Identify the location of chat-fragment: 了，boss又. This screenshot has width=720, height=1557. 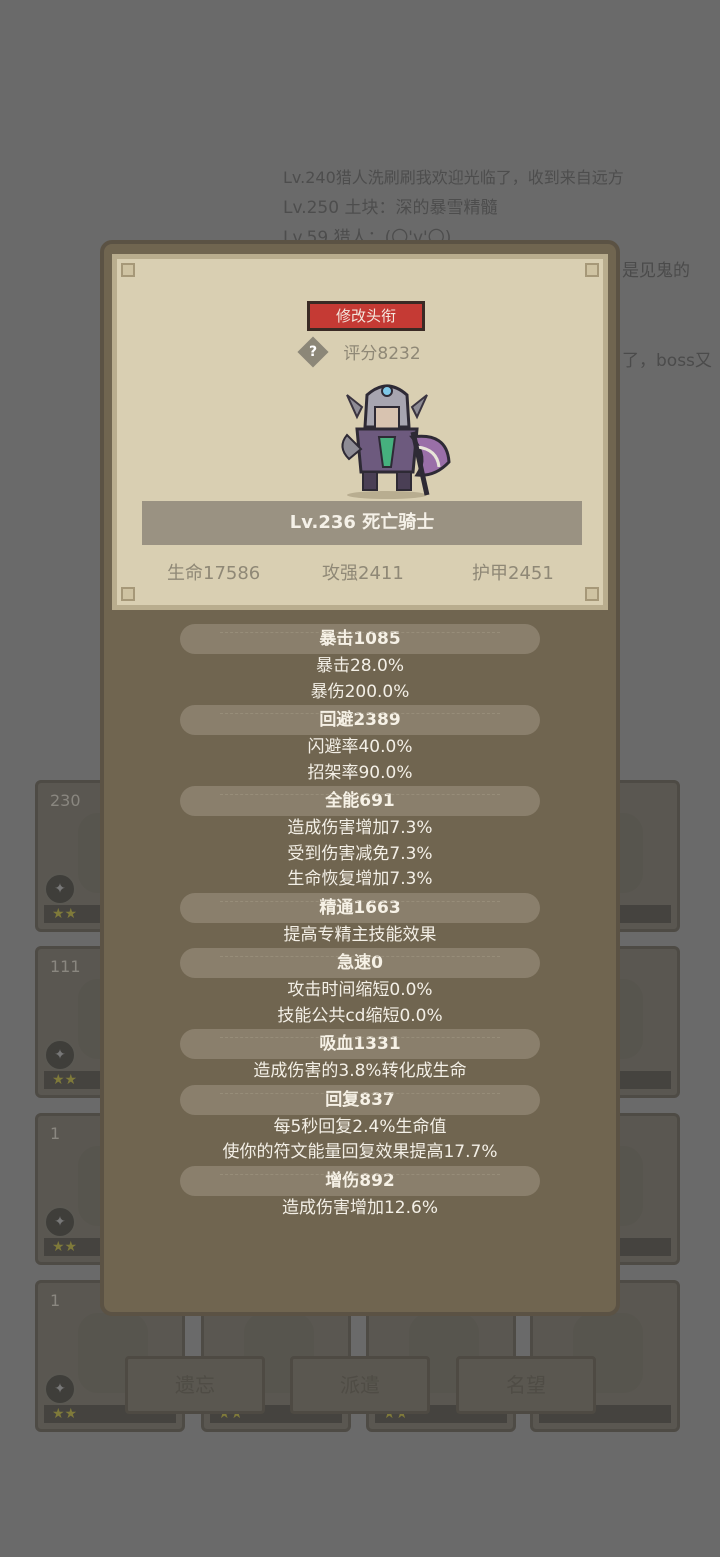
(667, 361).